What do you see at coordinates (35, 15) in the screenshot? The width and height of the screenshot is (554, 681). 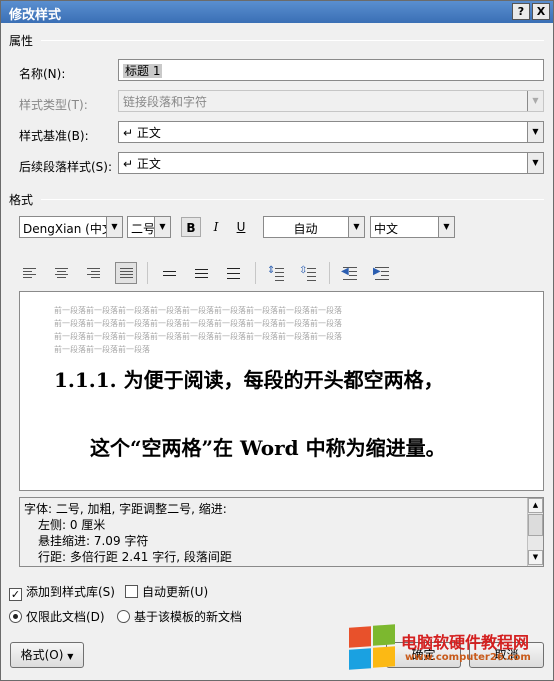 I see `dialog-title: 修改样式` at bounding box center [35, 15].